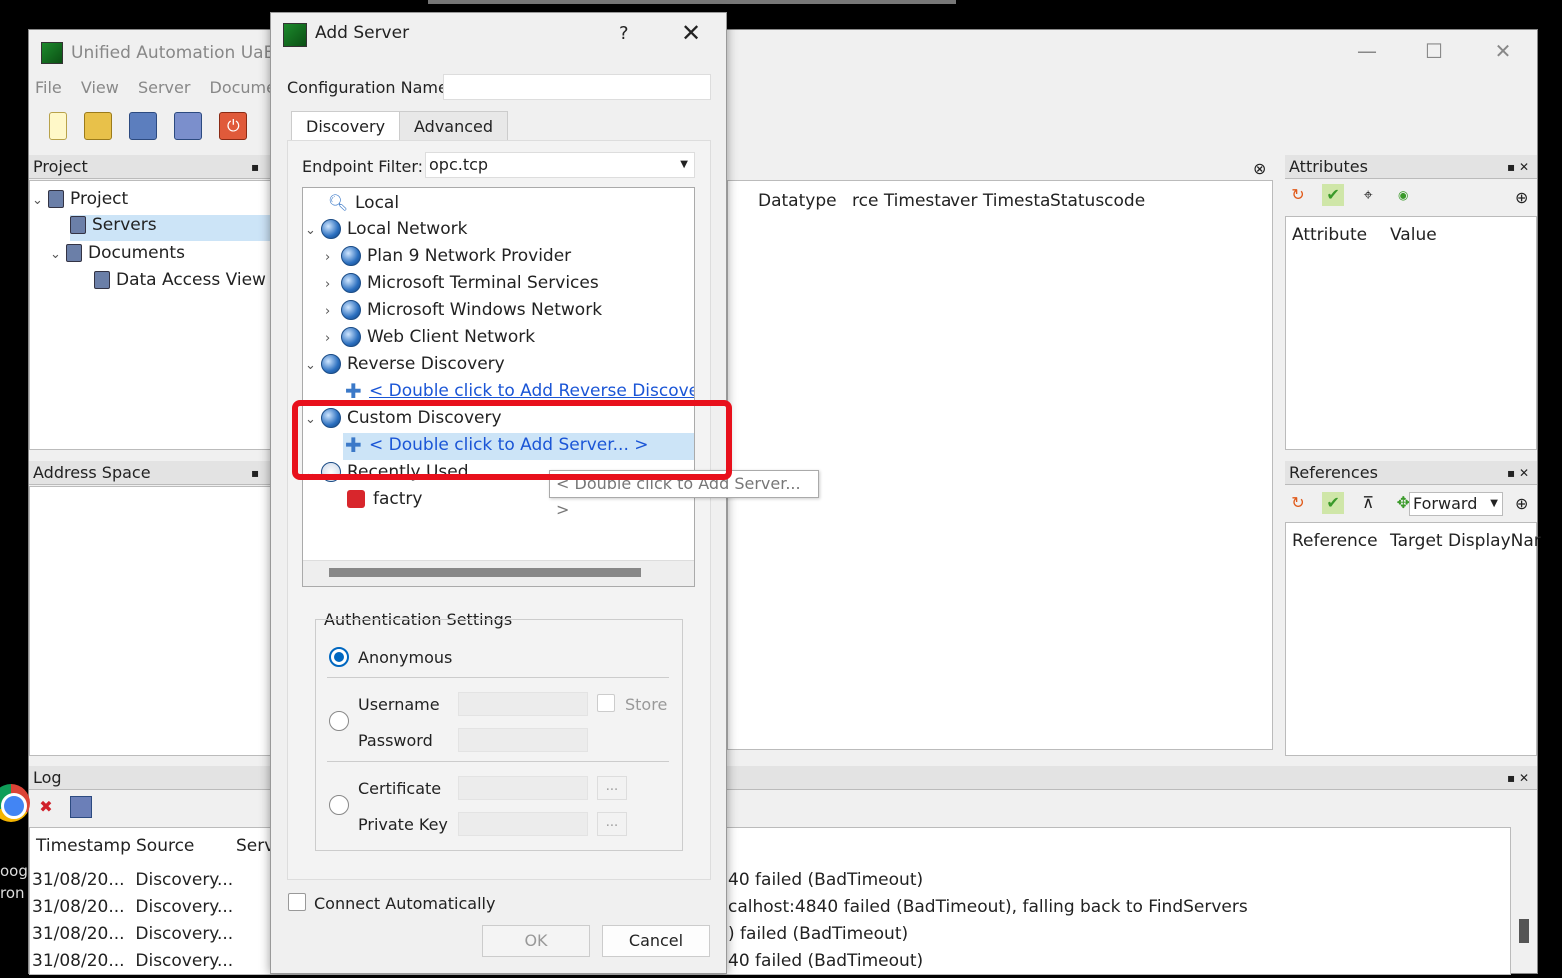 The height and width of the screenshot is (978, 1562). Describe the element at coordinates (255, 846) in the screenshot. I see `column-header: Serv` at that location.